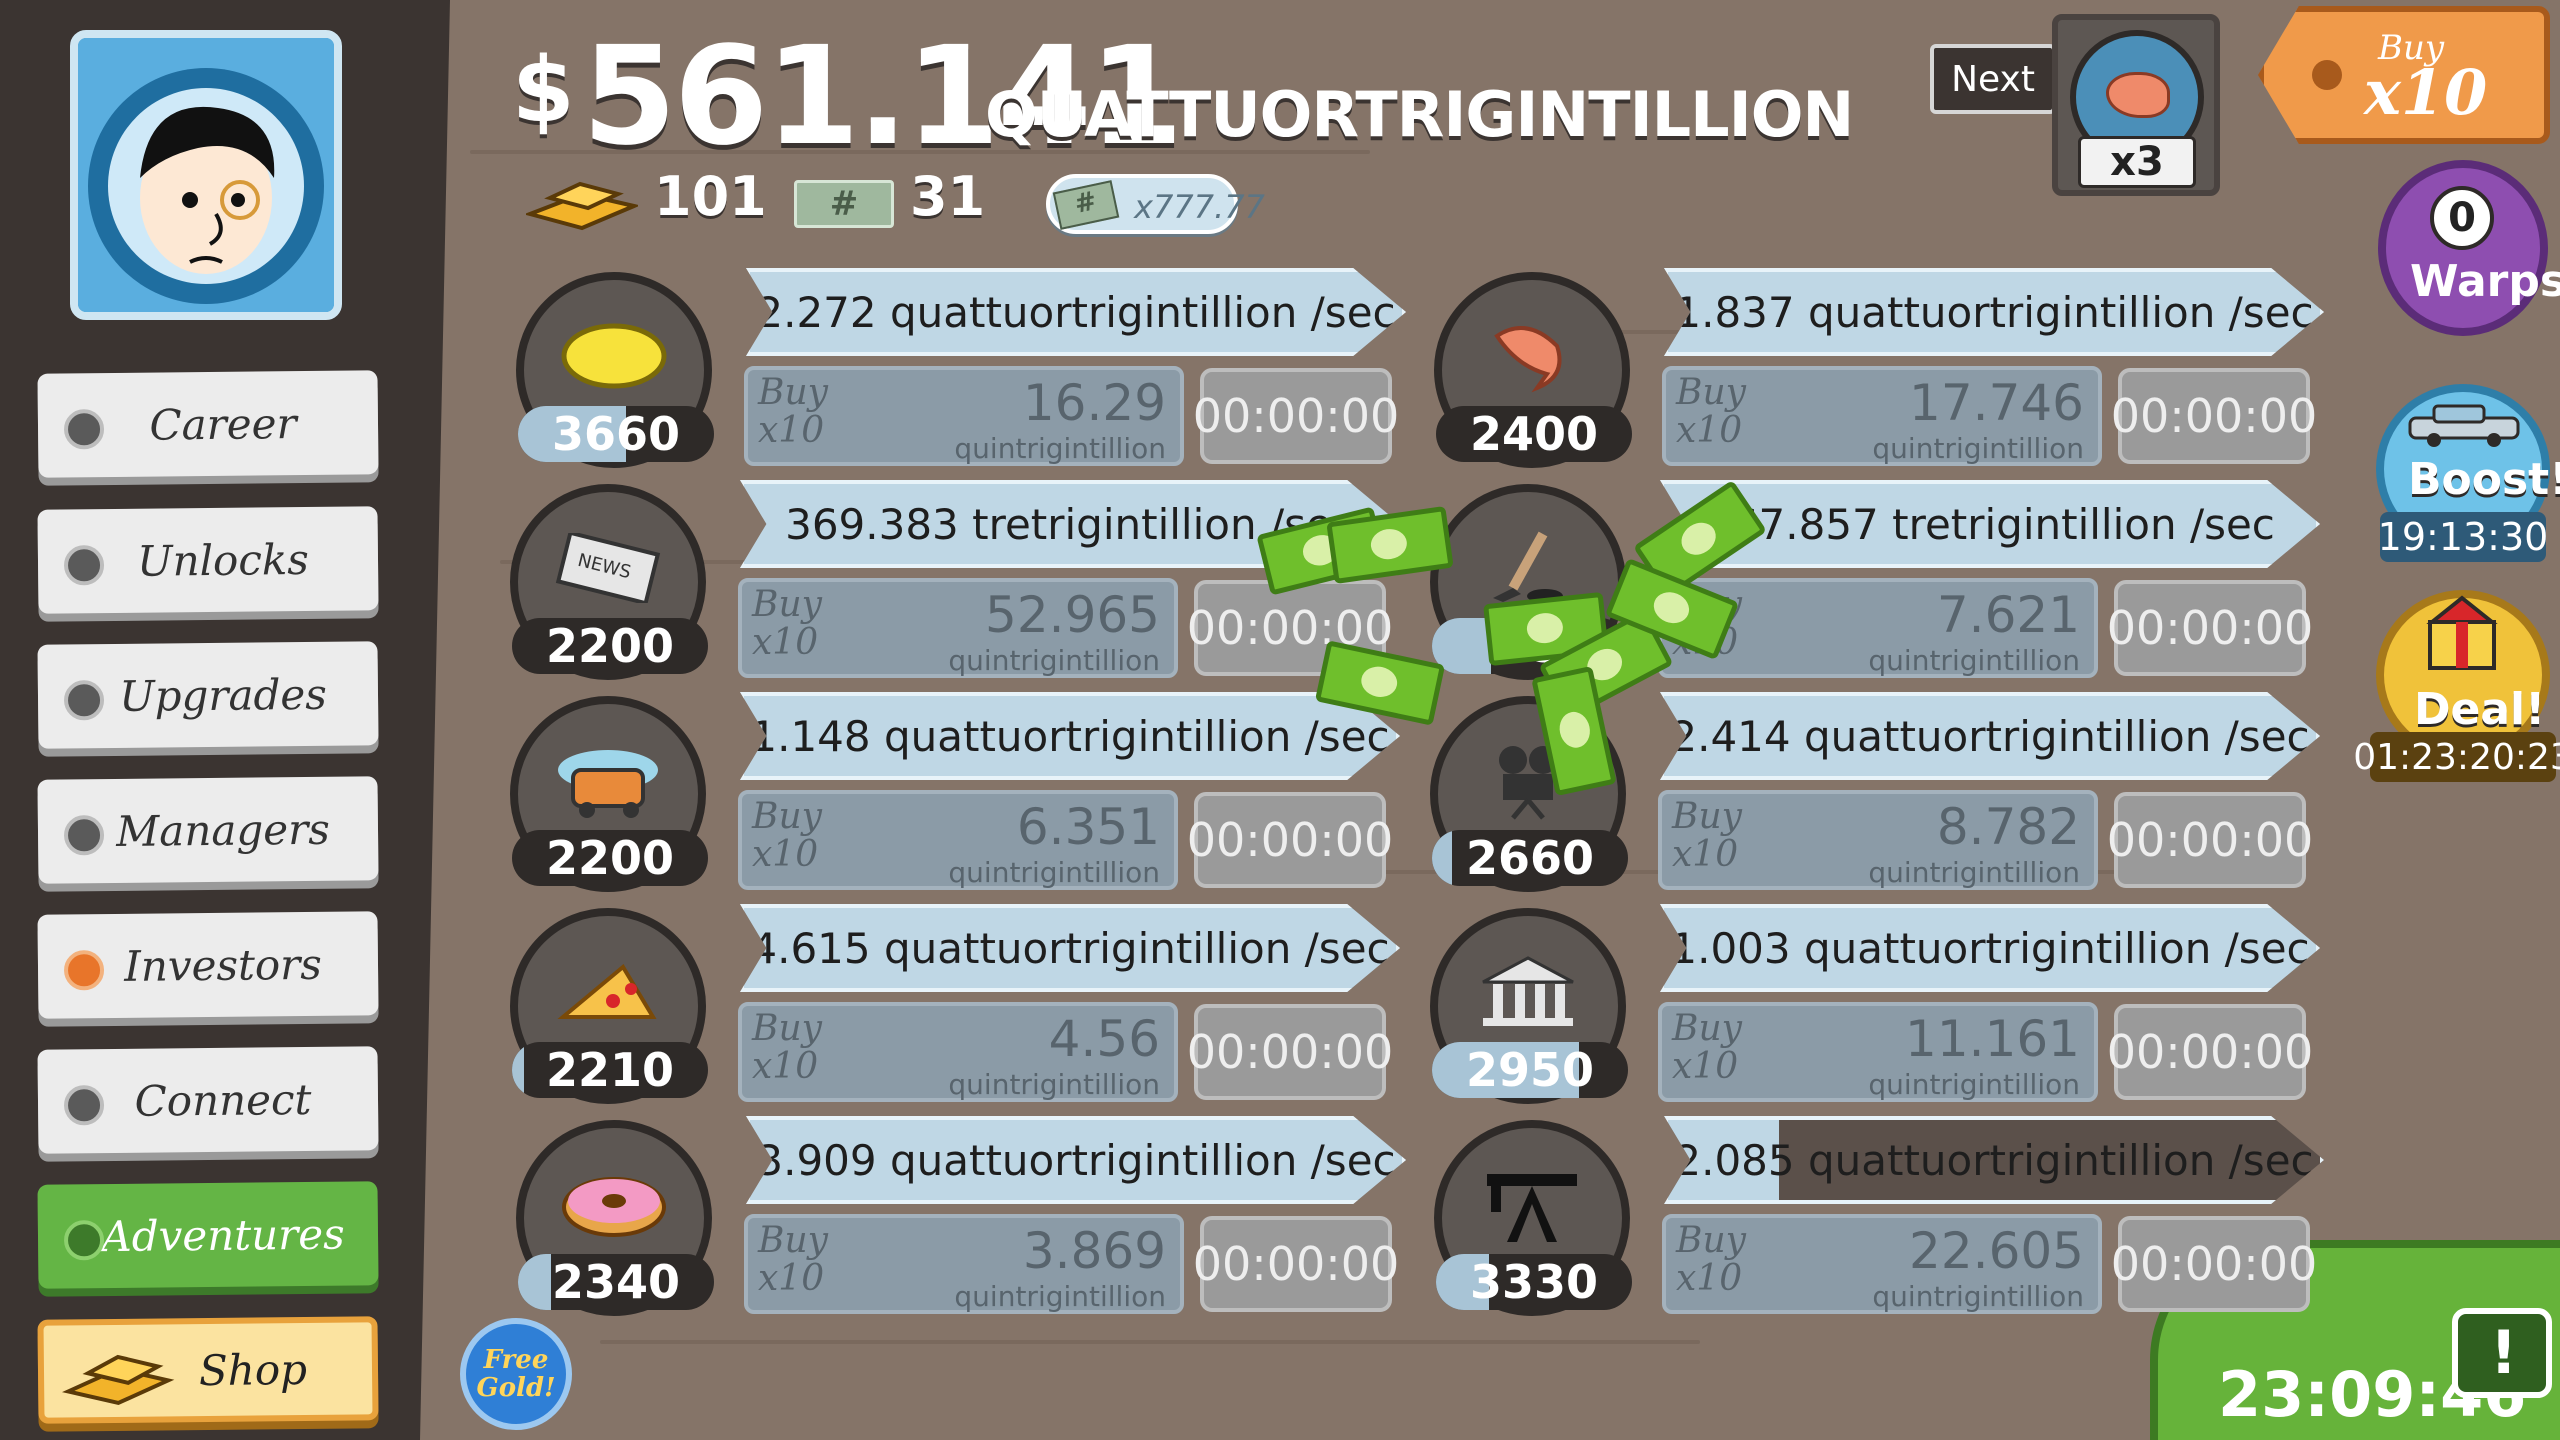  Describe the element at coordinates (964, 1264) in the screenshot. I see `venture-buy-button: Buy x10 3.869 quintrigintillion` at that location.